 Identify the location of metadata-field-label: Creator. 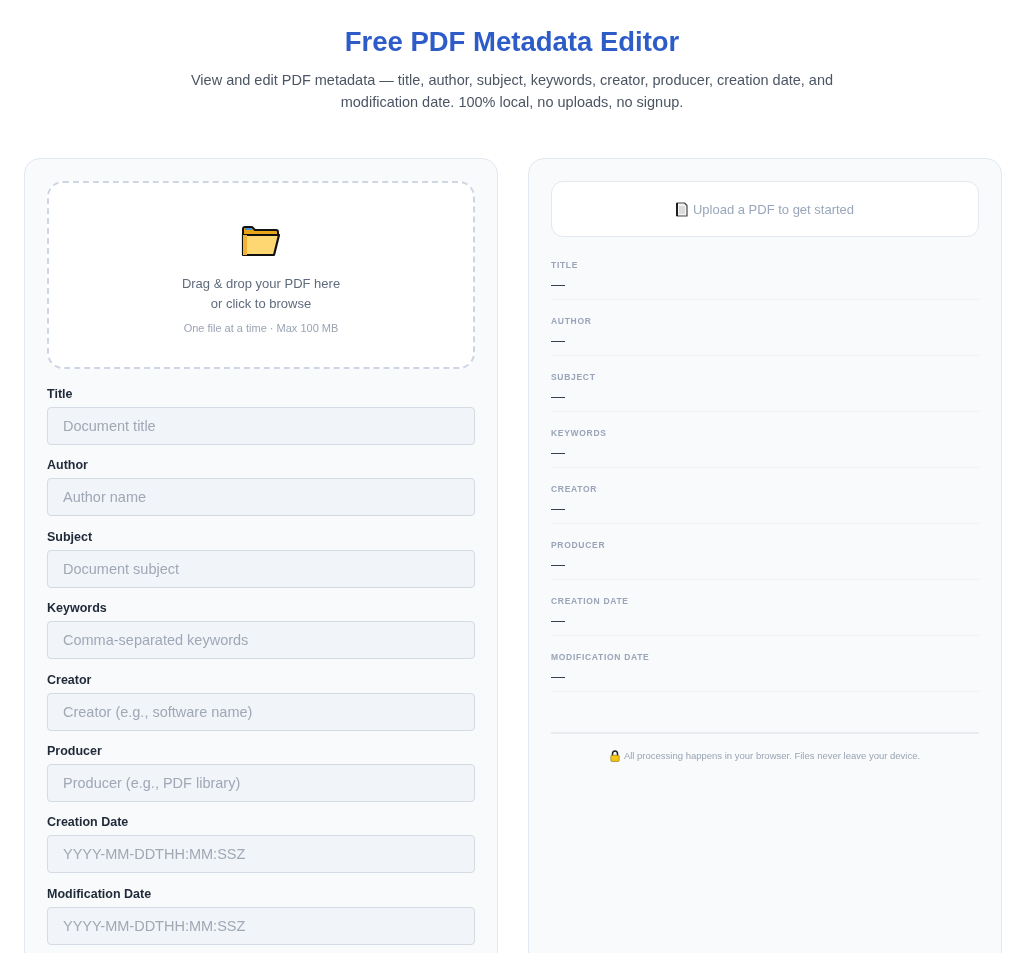
(69, 679).